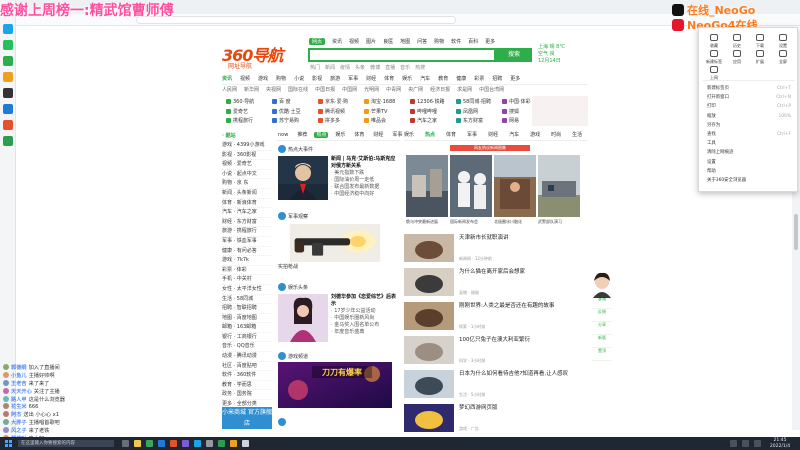 Image resolution: width=800 pixels, height=450 pixels. I want to click on sidebar-site-link: 邮箱 · 163邮箱, so click(247, 328).